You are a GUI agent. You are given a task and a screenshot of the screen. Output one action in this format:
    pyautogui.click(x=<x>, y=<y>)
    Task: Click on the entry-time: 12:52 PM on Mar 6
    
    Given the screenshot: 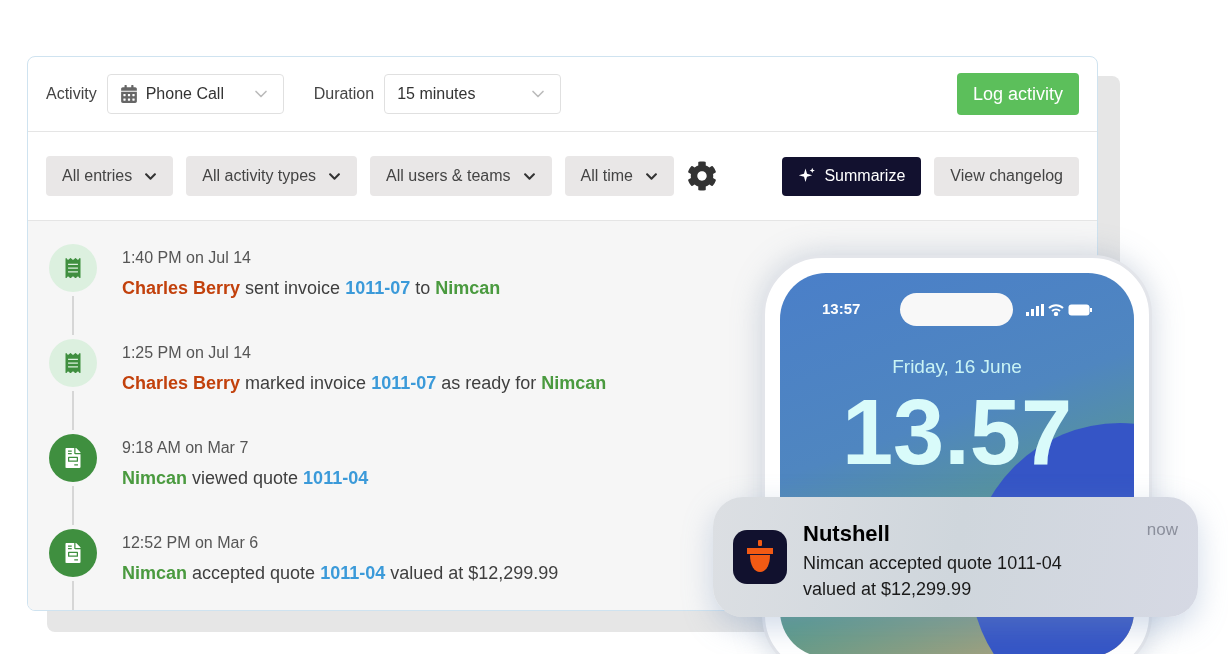 What is the action you would take?
    pyautogui.click(x=191, y=543)
    